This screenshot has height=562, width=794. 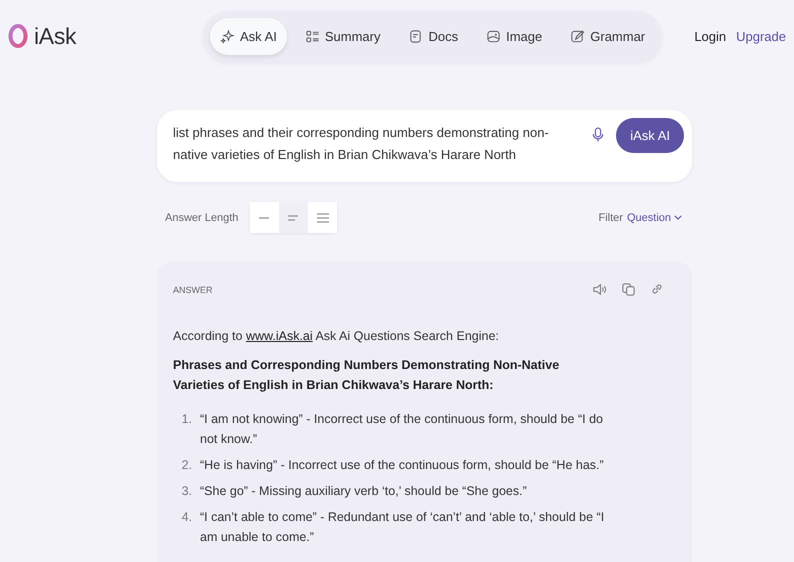 What do you see at coordinates (610, 218) in the screenshot?
I see `filter-label: Filter` at bounding box center [610, 218].